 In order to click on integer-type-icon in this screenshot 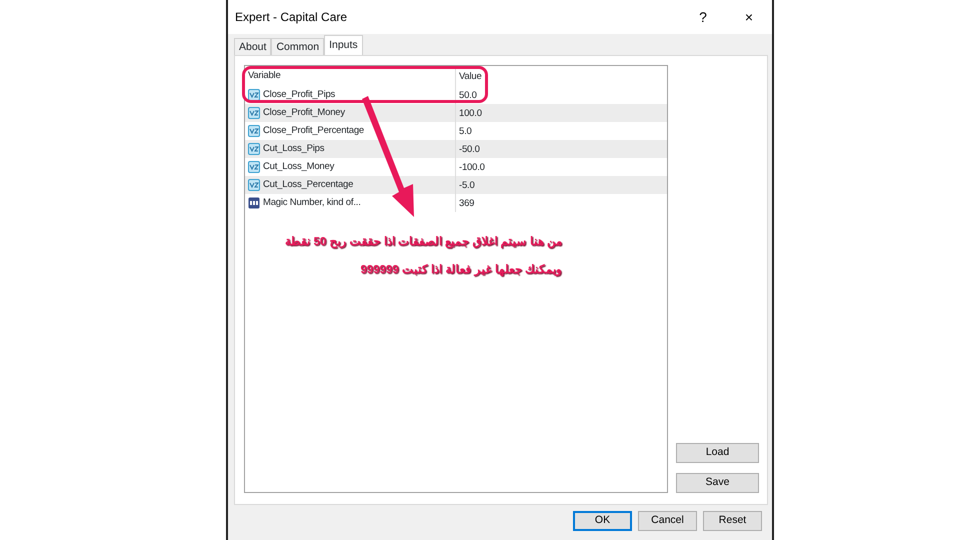, I will do `click(254, 203)`.